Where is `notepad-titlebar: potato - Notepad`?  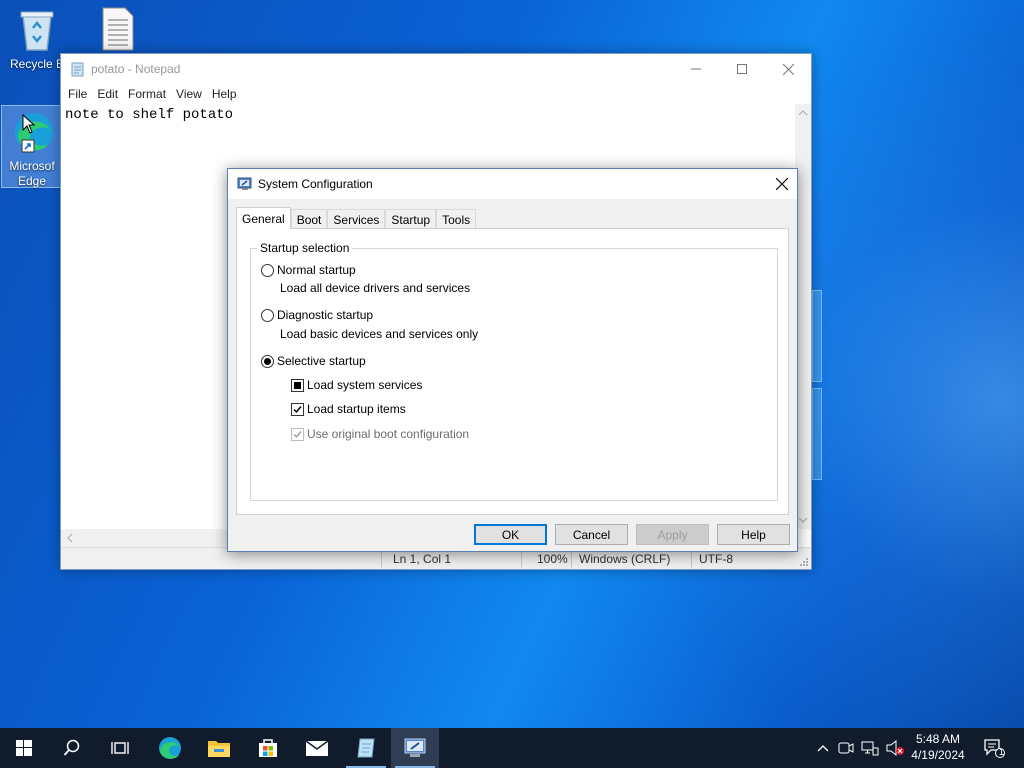
notepad-titlebar: potato - Notepad is located at coordinates (436, 69).